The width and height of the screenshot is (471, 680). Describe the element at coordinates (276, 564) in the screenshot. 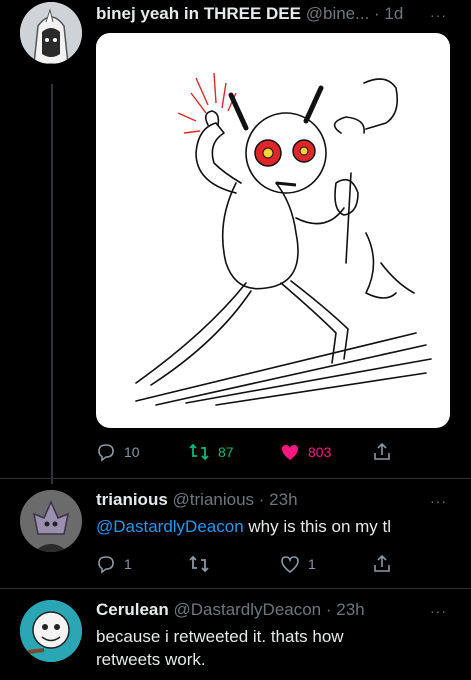

I see `tweet-actions: 1 1` at that location.